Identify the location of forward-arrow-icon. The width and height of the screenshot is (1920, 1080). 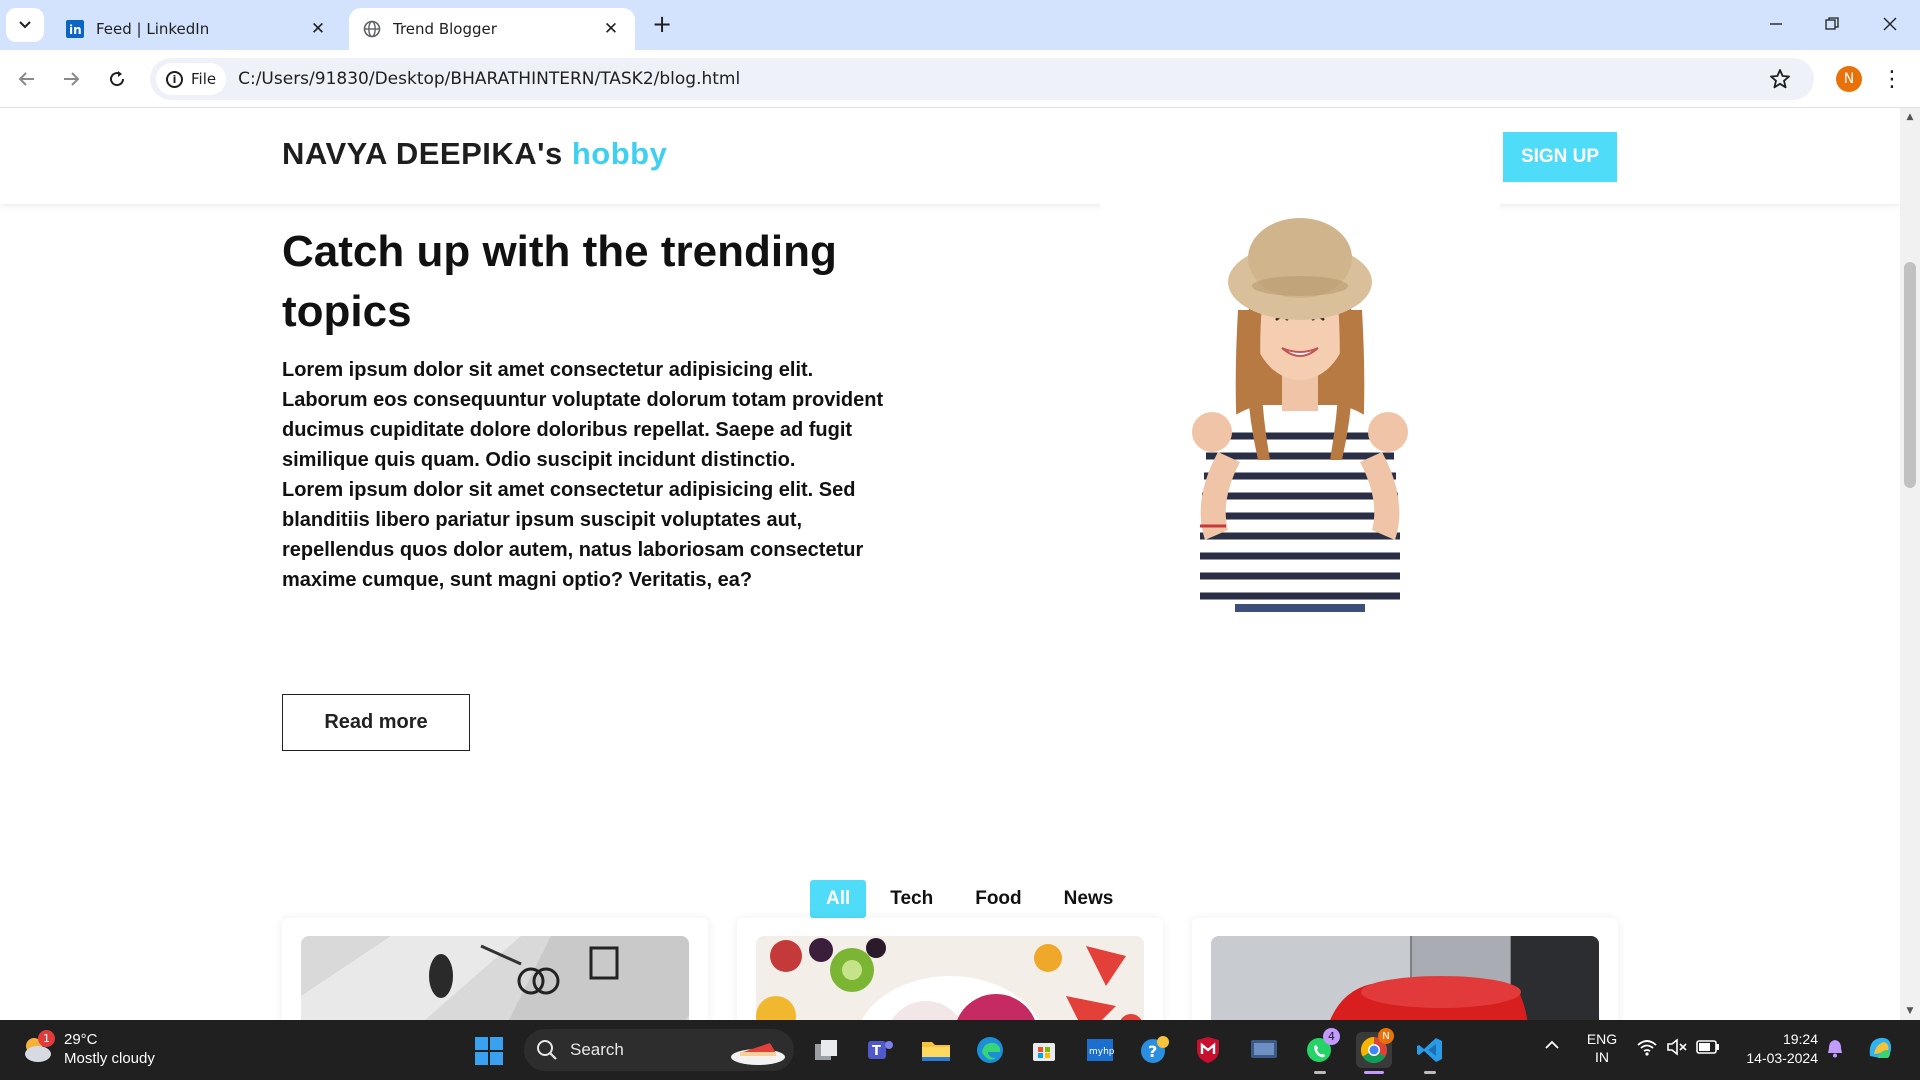
(71, 79).